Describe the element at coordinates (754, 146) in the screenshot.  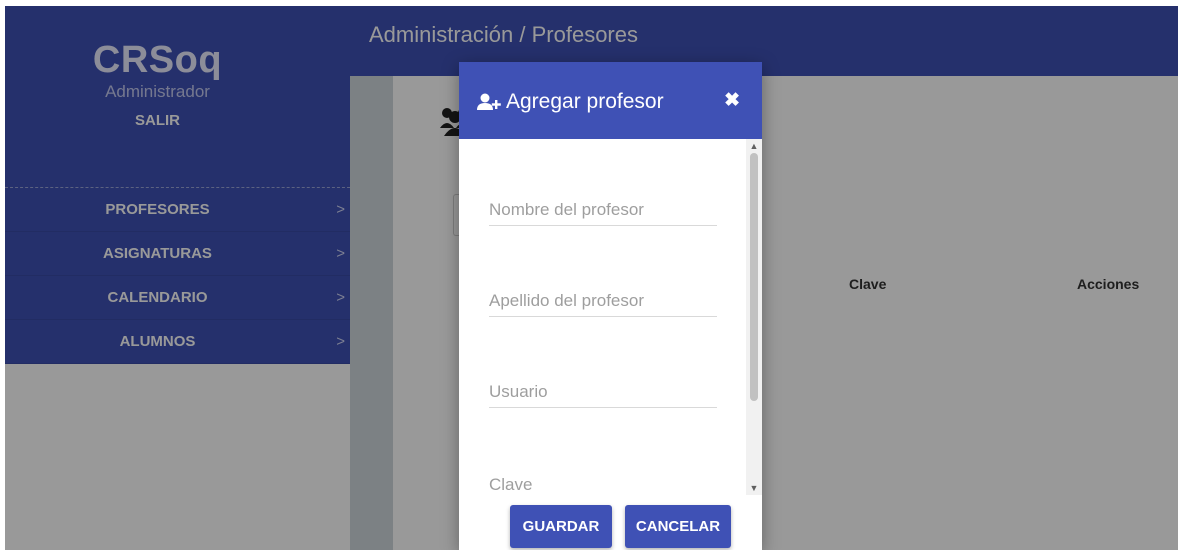
I see `scroll-up-arrow-icon: ▲` at that location.